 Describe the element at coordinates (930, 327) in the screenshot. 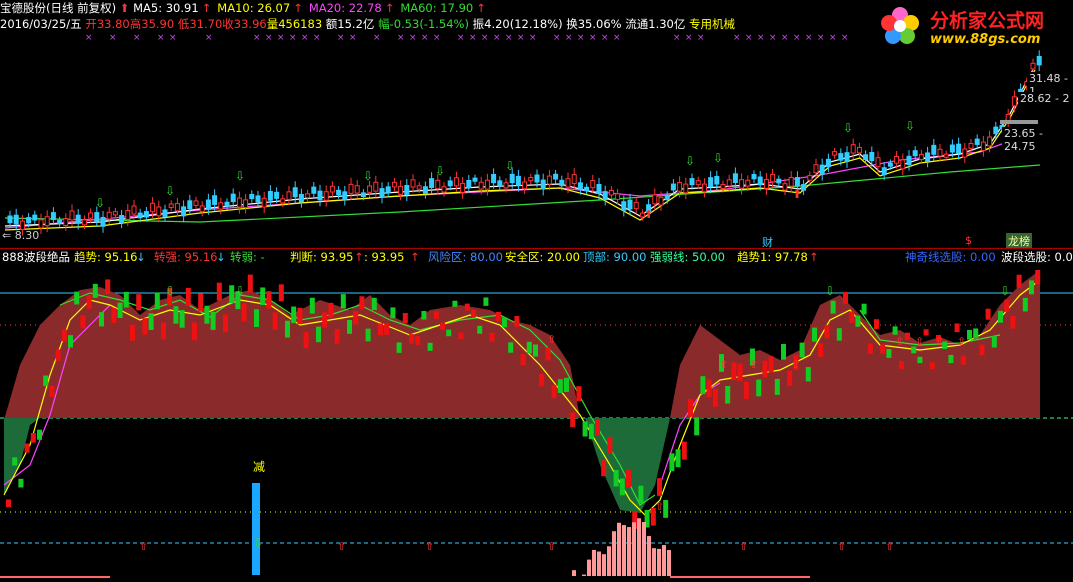

I see `strength-curve` at that location.